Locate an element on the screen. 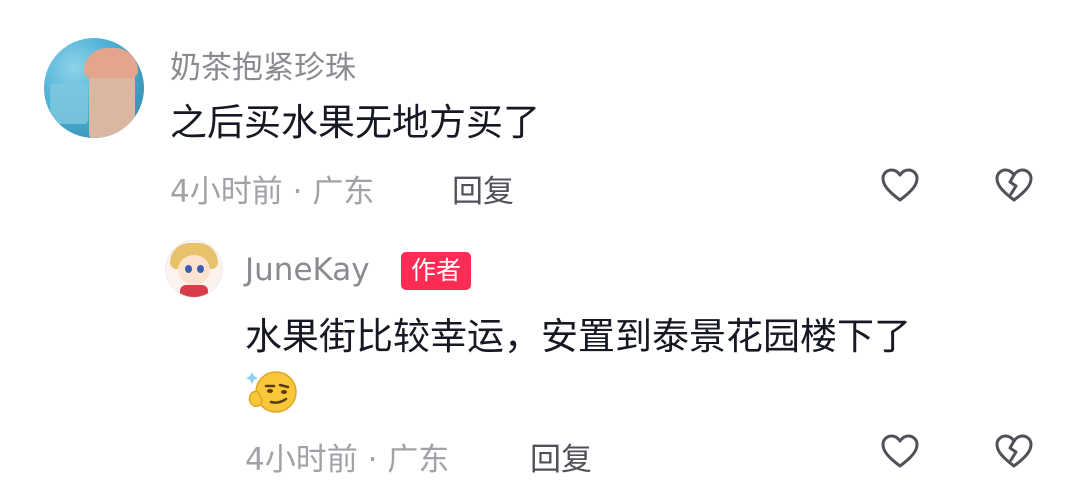 The image size is (1080, 498). like-button is located at coordinates (900, 186).